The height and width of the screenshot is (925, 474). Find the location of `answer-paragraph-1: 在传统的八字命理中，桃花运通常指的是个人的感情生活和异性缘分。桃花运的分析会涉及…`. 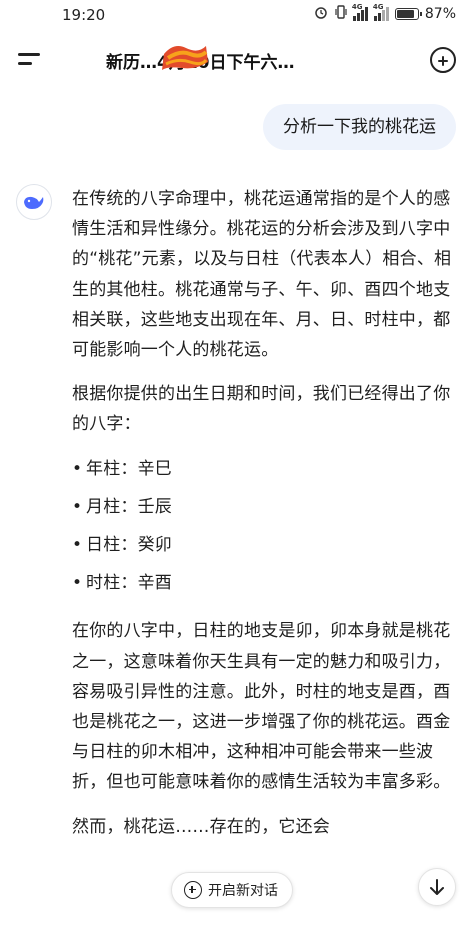

answer-paragraph-1: 在传统的八字命理中，桃花运通常指的是个人的感情生活和异性缘分。桃花运的分析会涉及… is located at coordinates (262, 275).